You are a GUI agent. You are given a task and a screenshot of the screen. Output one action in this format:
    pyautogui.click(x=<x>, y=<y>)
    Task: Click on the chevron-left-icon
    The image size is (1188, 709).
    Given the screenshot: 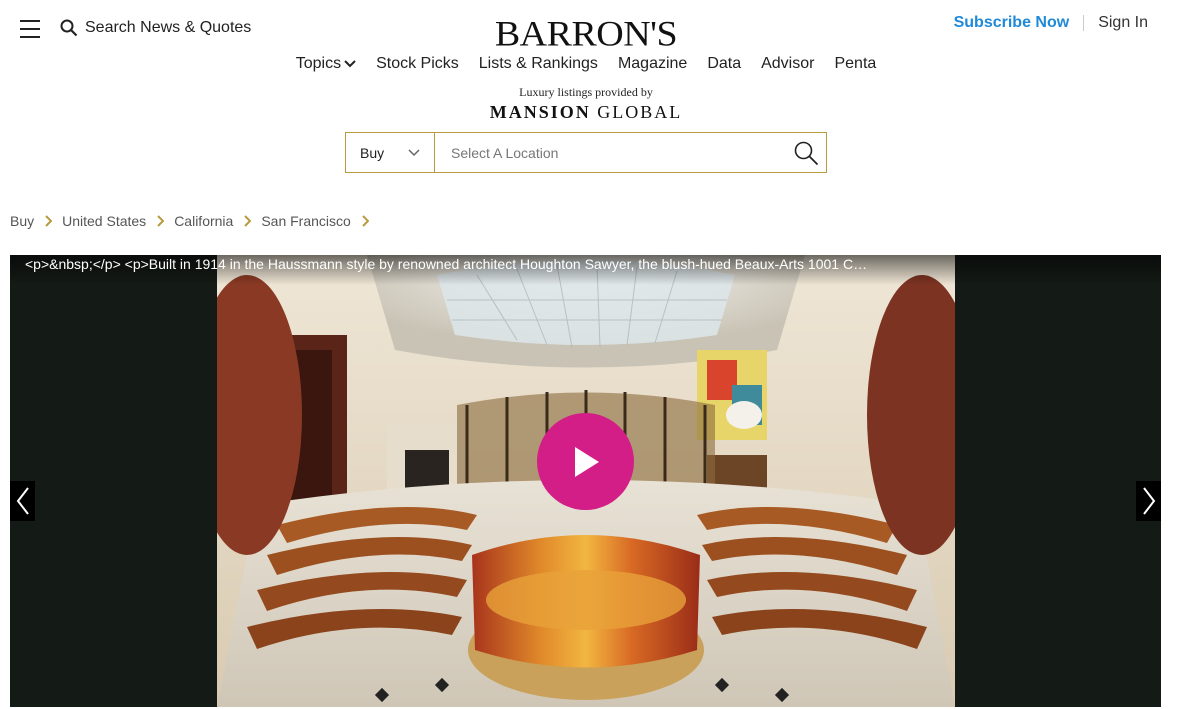 What is the action you would take?
    pyautogui.click(x=22, y=501)
    